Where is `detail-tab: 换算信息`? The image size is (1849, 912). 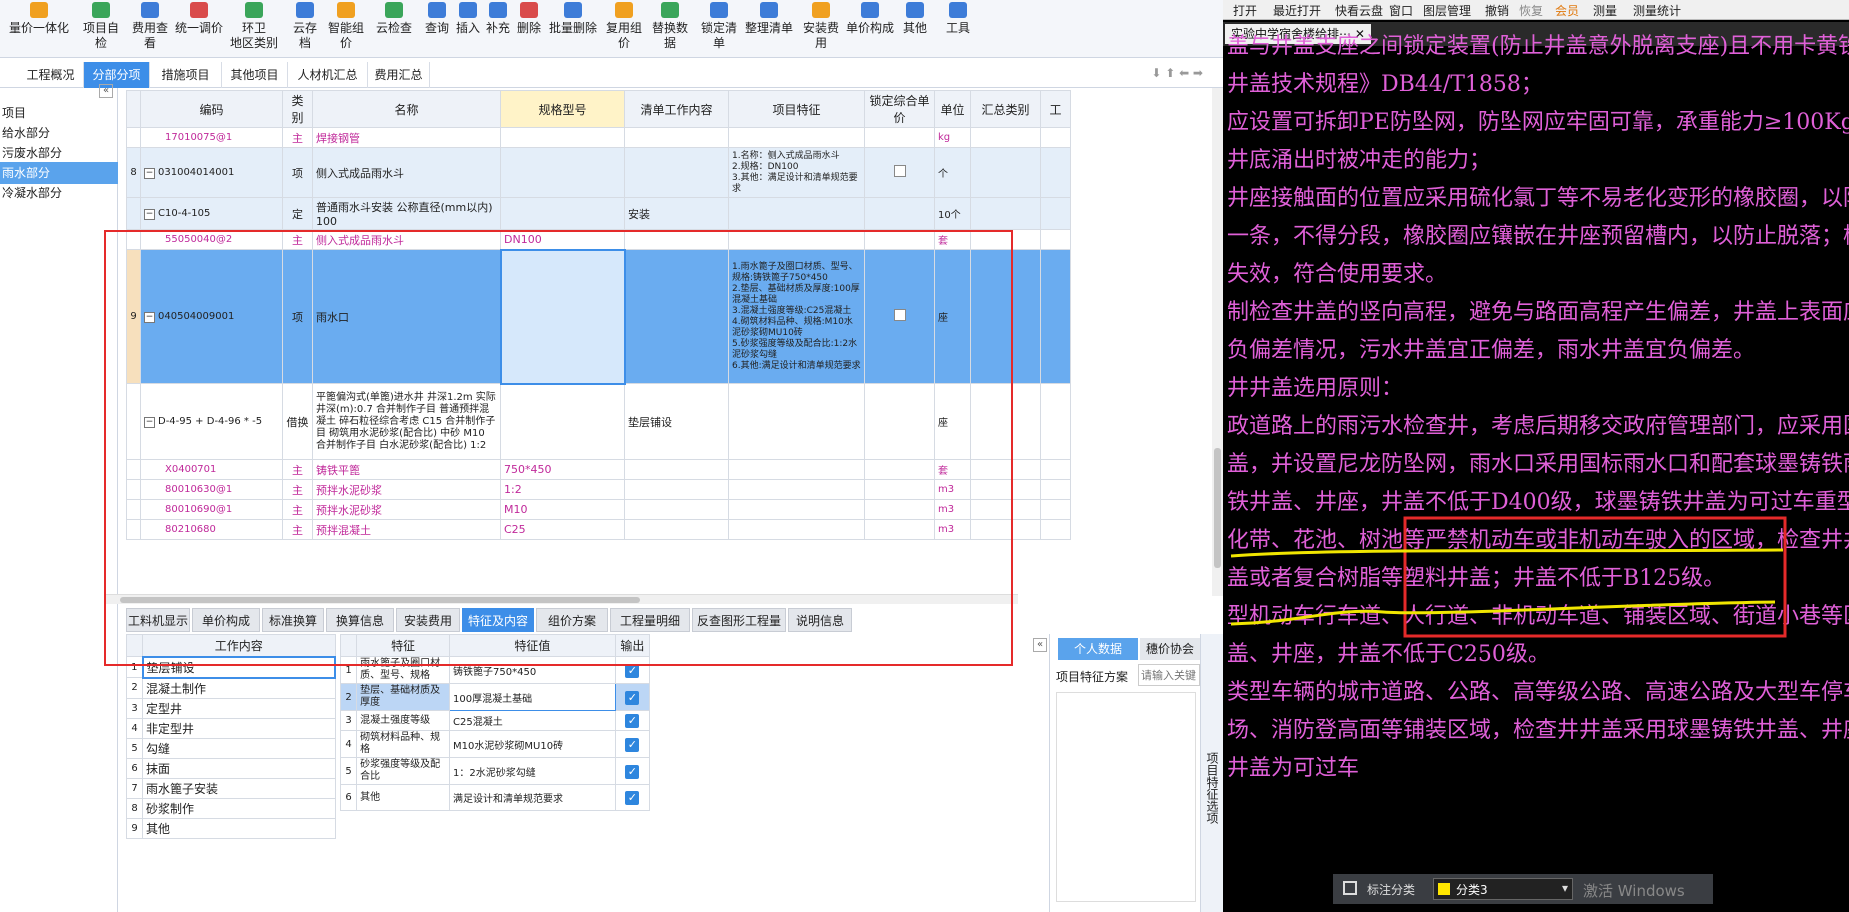
detail-tab: 换算信息 is located at coordinates (360, 620).